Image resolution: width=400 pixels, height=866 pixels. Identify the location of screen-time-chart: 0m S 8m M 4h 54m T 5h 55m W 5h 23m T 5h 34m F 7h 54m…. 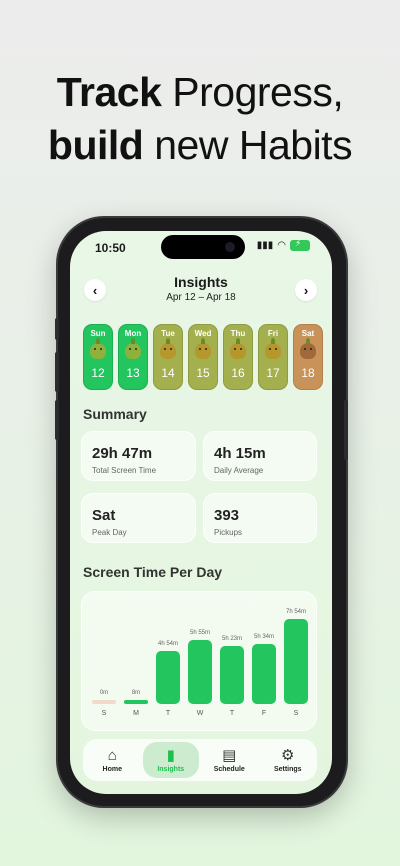
(199, 661).